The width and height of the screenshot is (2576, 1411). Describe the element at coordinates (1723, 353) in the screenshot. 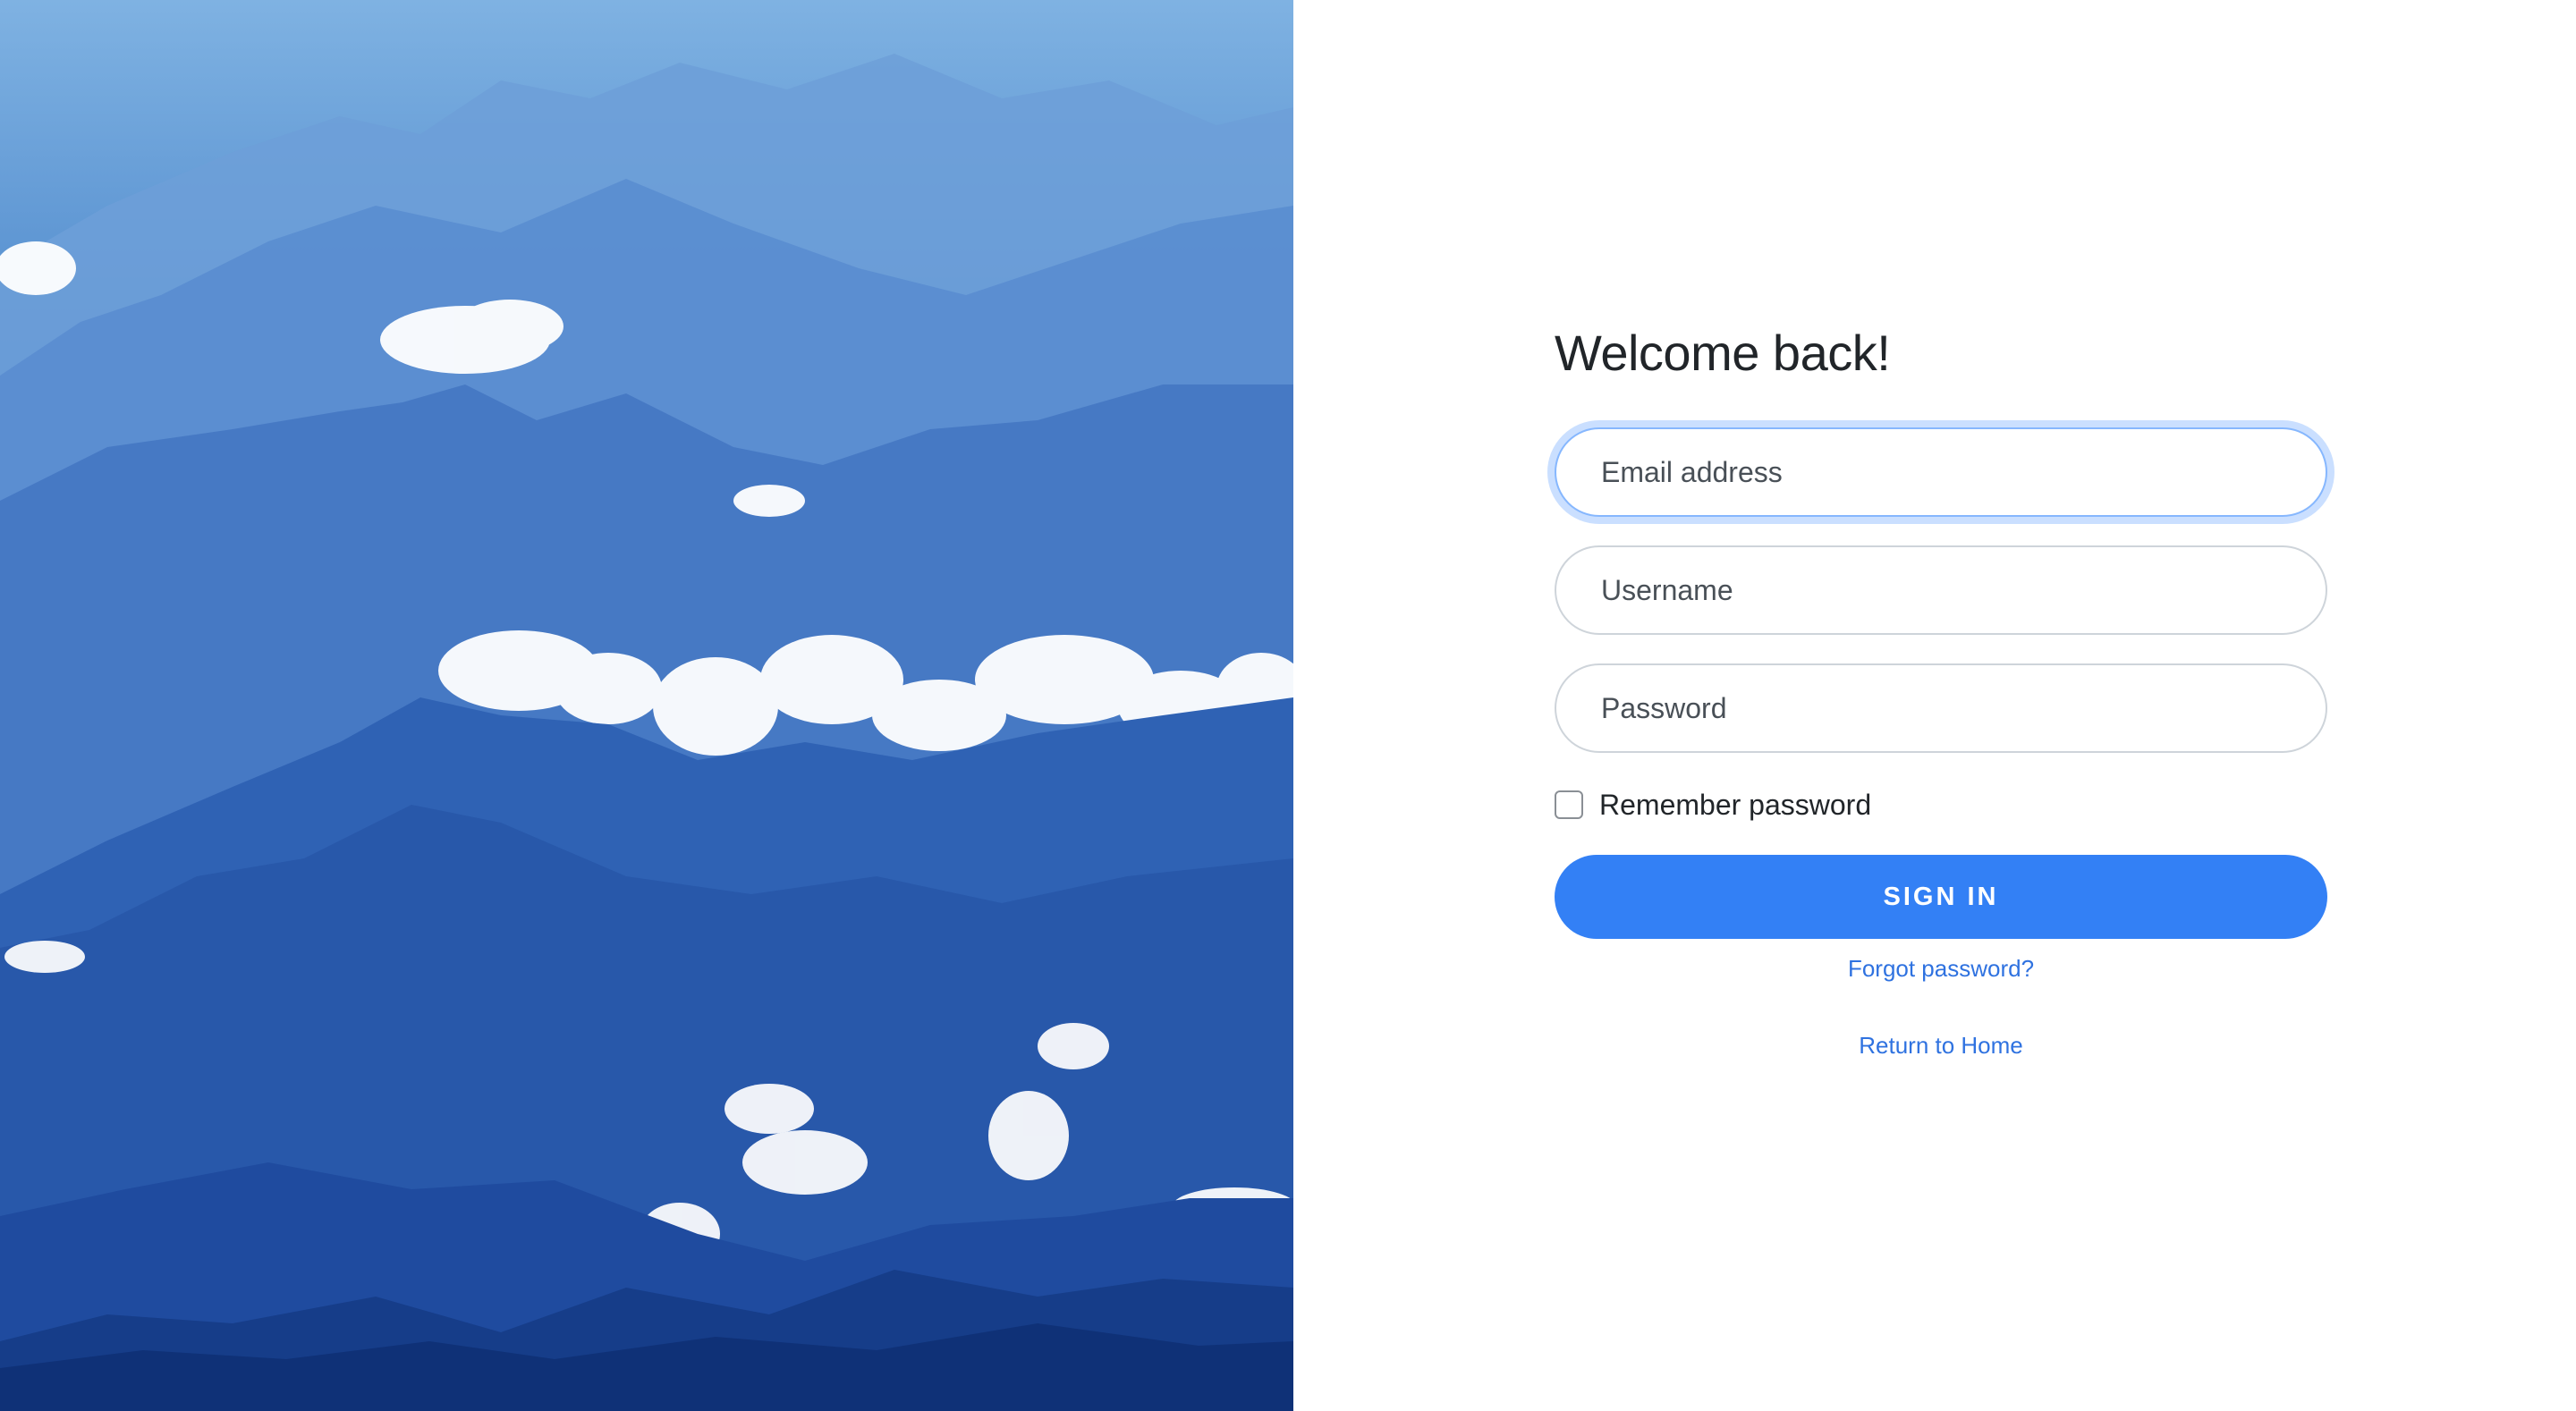

I see `page-title: Welcome back!` at that location.